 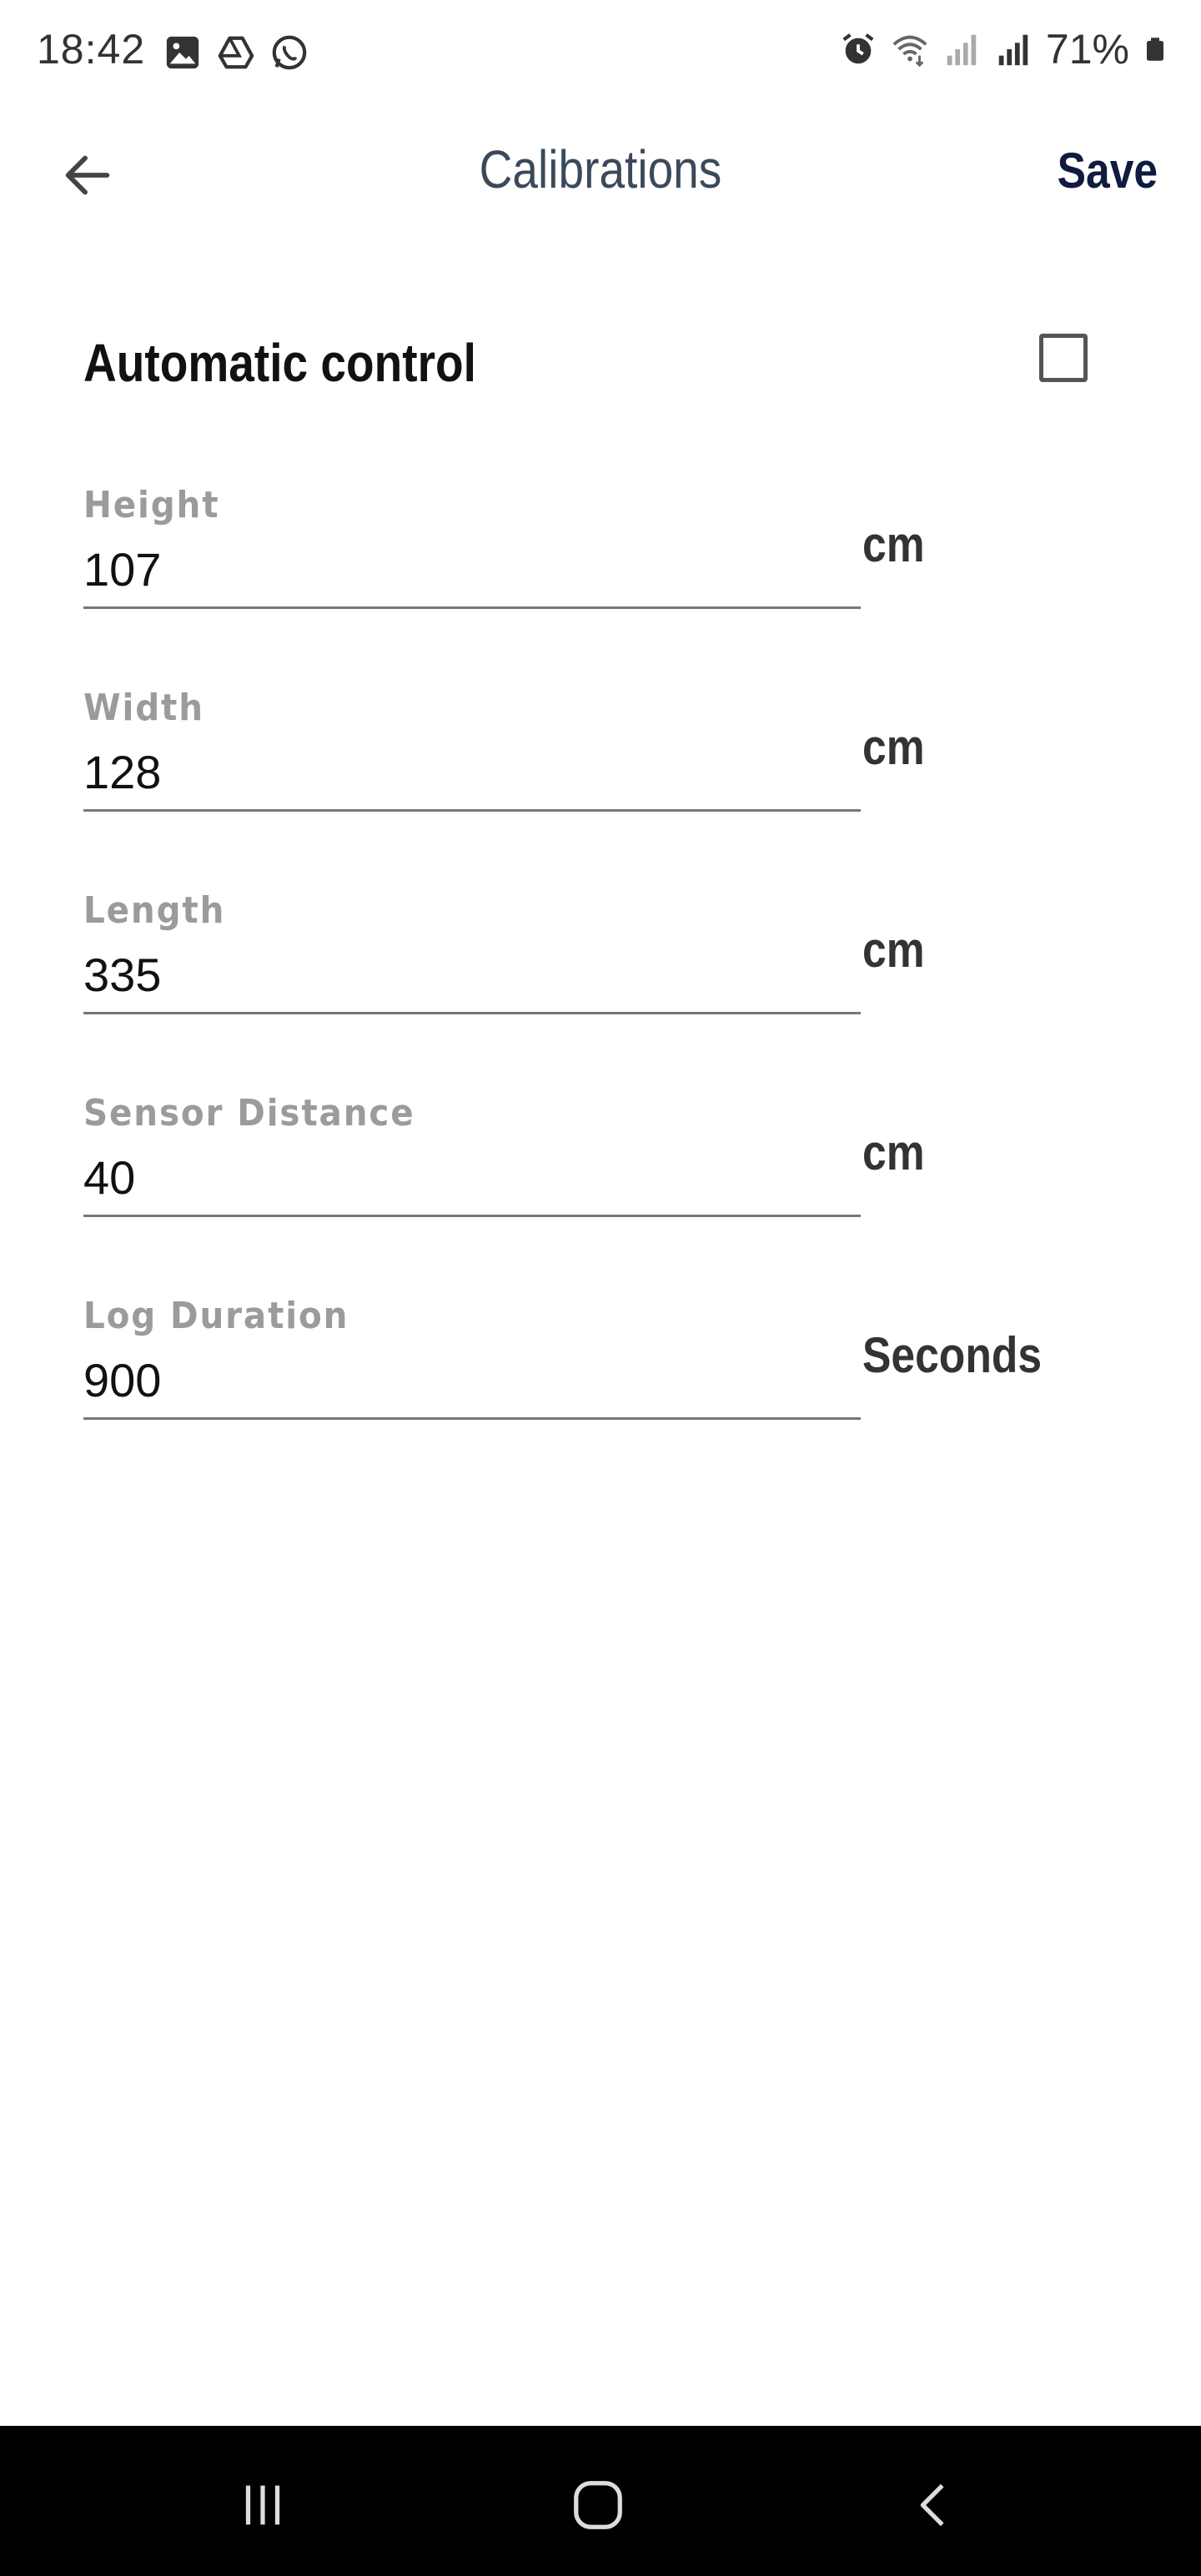 I want to click on home-icon, so click(x=598, y=2505).